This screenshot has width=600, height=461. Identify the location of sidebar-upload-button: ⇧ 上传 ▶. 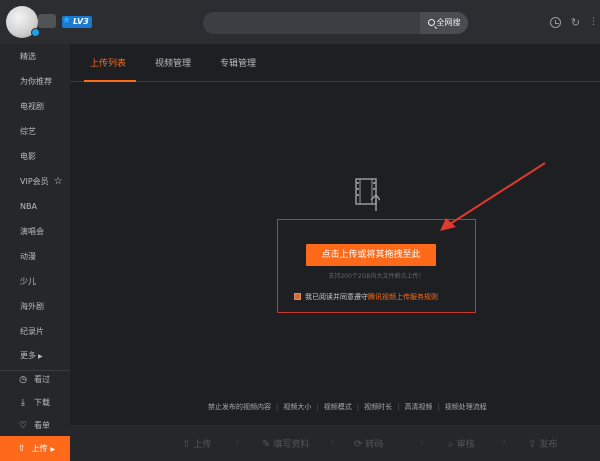
(35, 448).